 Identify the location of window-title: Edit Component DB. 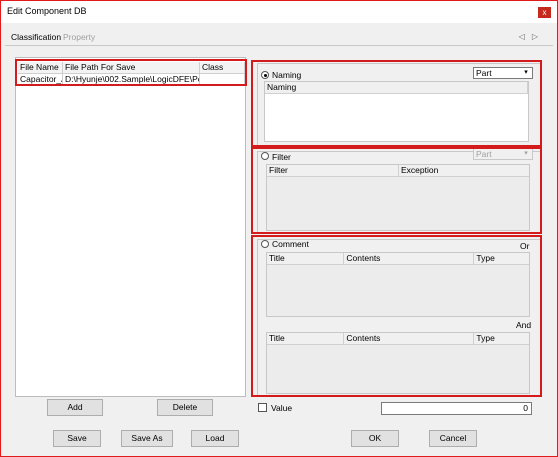
(47, 11).